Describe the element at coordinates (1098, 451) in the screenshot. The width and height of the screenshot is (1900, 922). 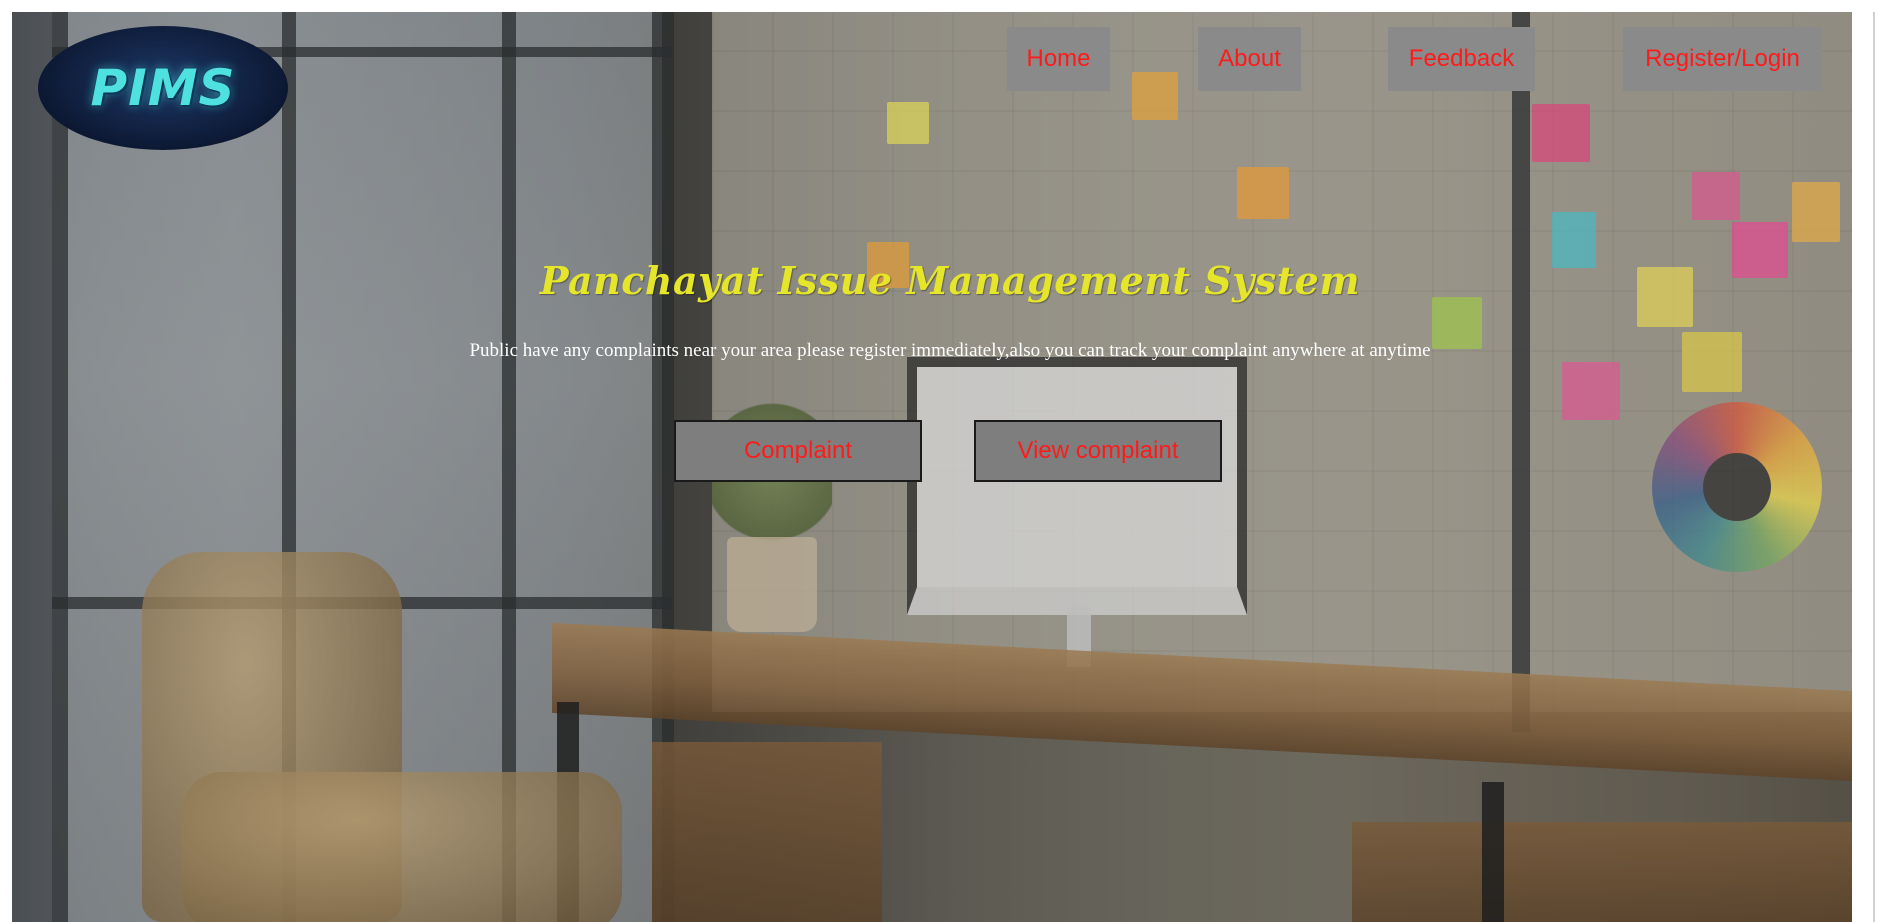
I see `view-complaint-button: View complaint` at that location.